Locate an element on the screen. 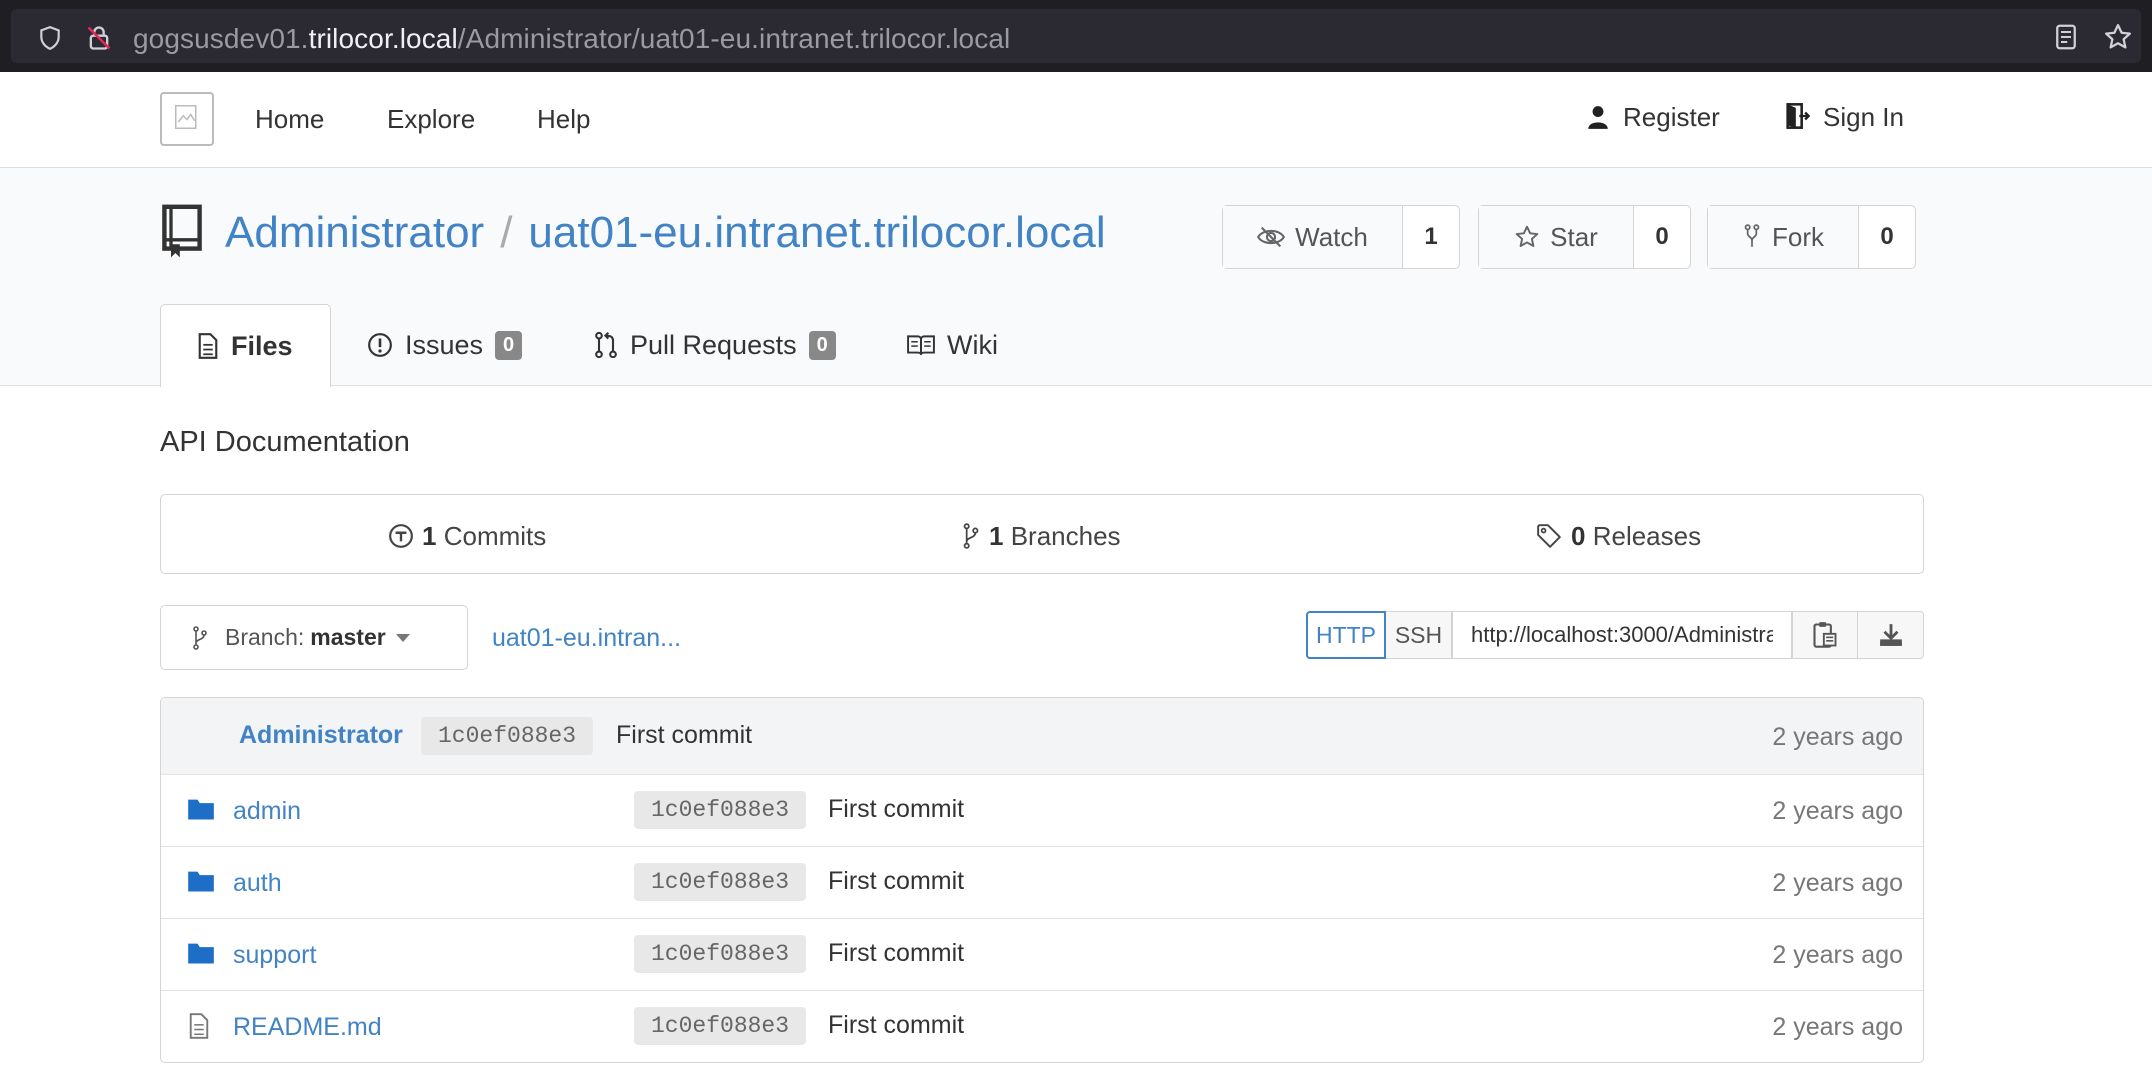 The height and width of the screenshot is (1078, 2152). file-name-link: admin is located at coordinates (267, 811).